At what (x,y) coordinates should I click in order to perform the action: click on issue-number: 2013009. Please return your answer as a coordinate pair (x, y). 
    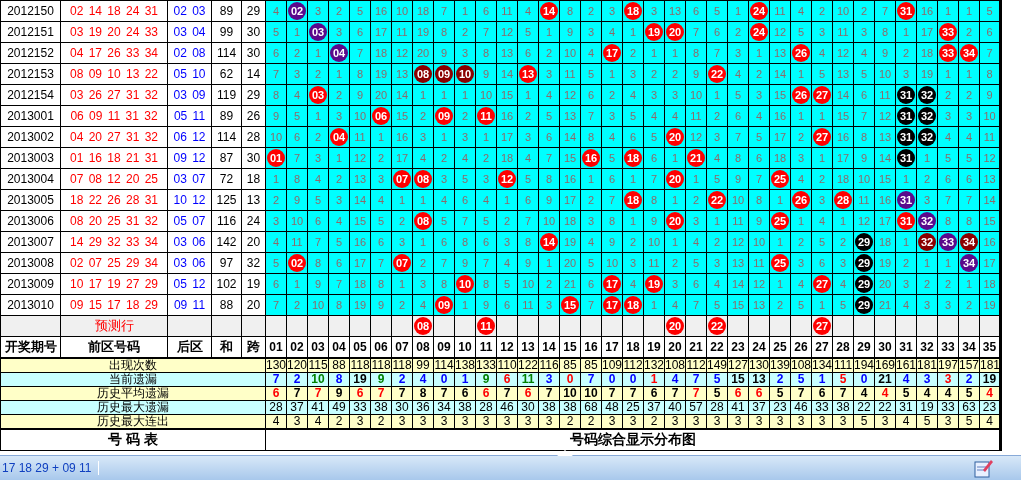
    Looking at the image, I should click on (30, 284).